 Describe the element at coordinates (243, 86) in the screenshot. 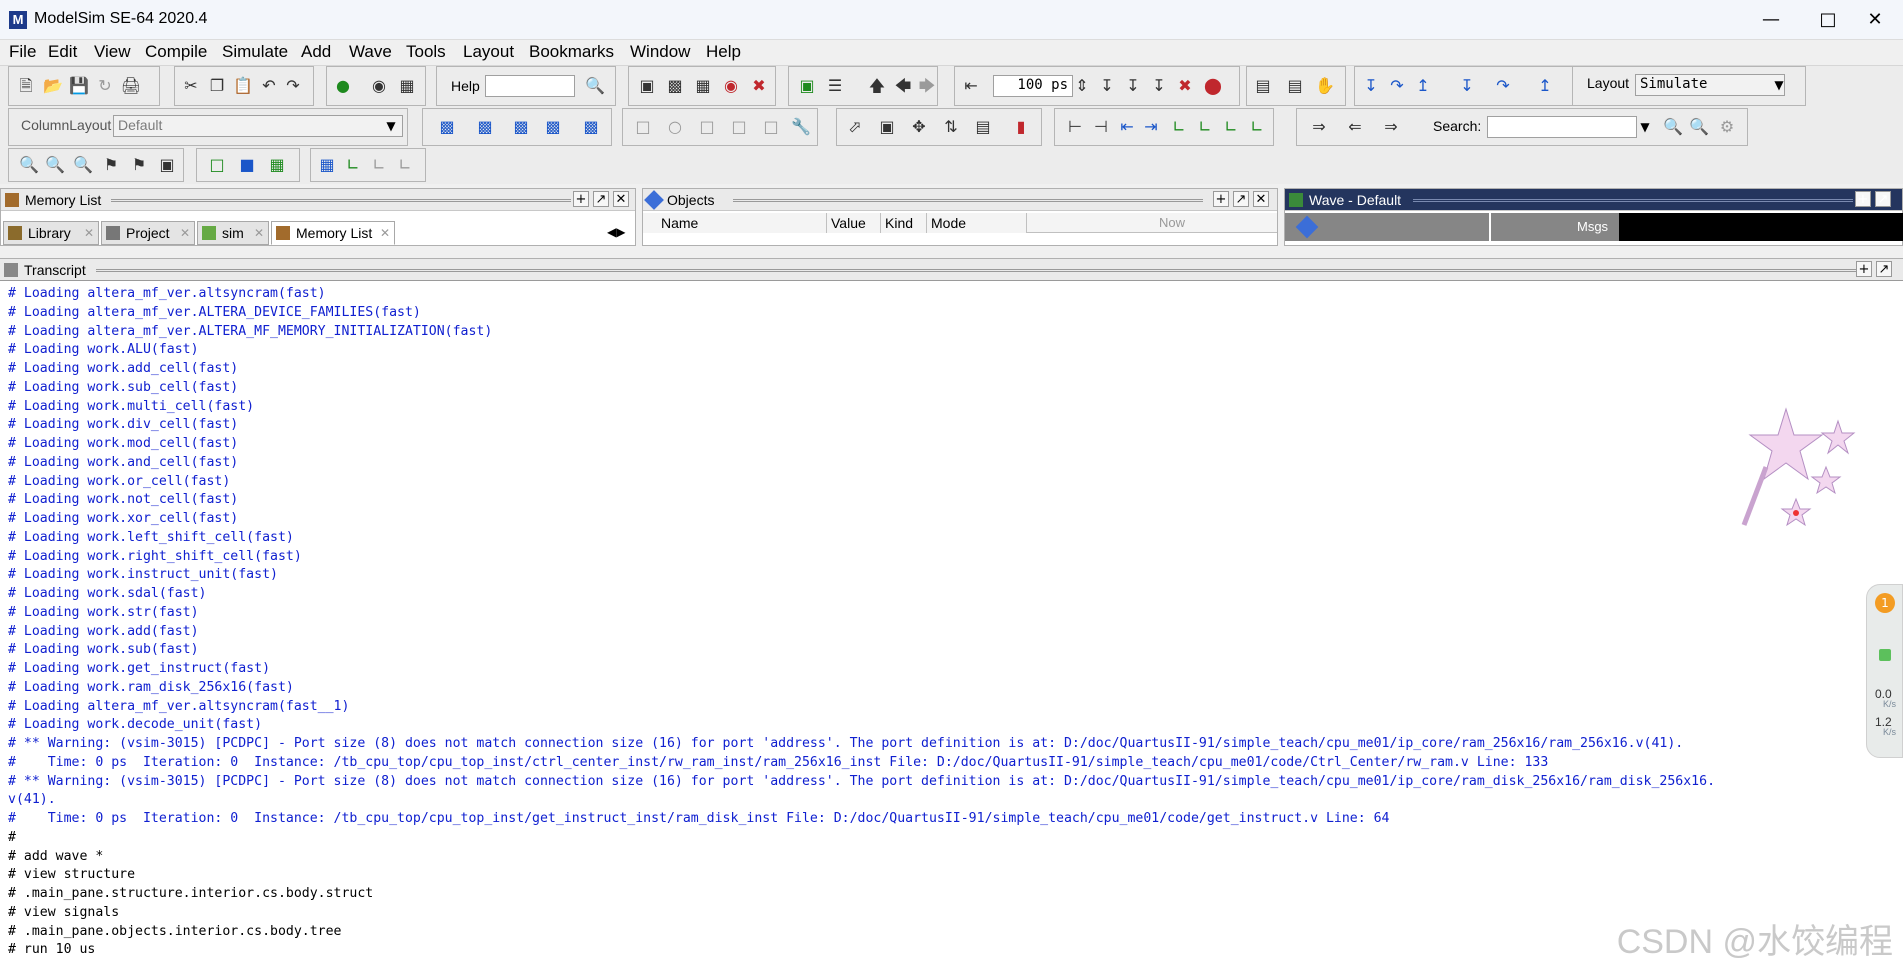

I see `paste-icon: 📋` at that location.